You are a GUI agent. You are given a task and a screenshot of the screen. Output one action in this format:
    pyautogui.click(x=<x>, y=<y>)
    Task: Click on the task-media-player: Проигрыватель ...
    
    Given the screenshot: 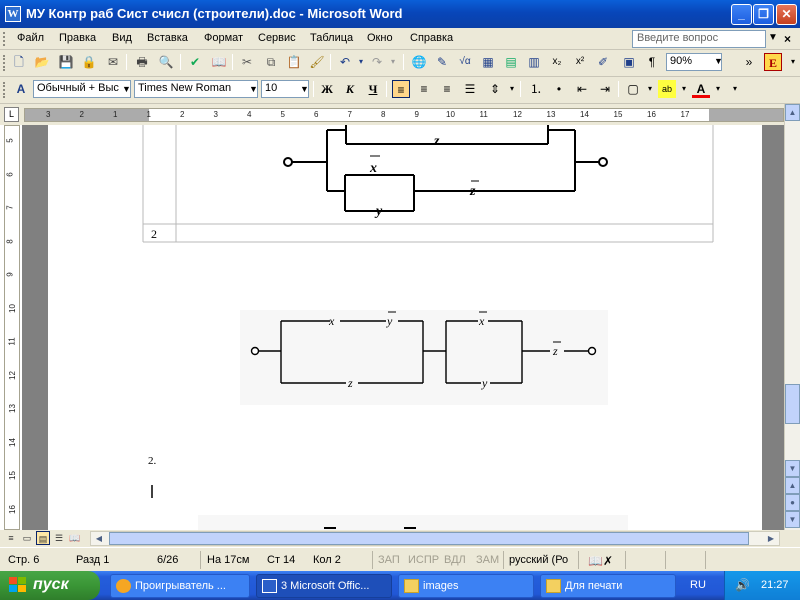 What is the action you would take?
    pyautogui.click(x=180, y=586)
    